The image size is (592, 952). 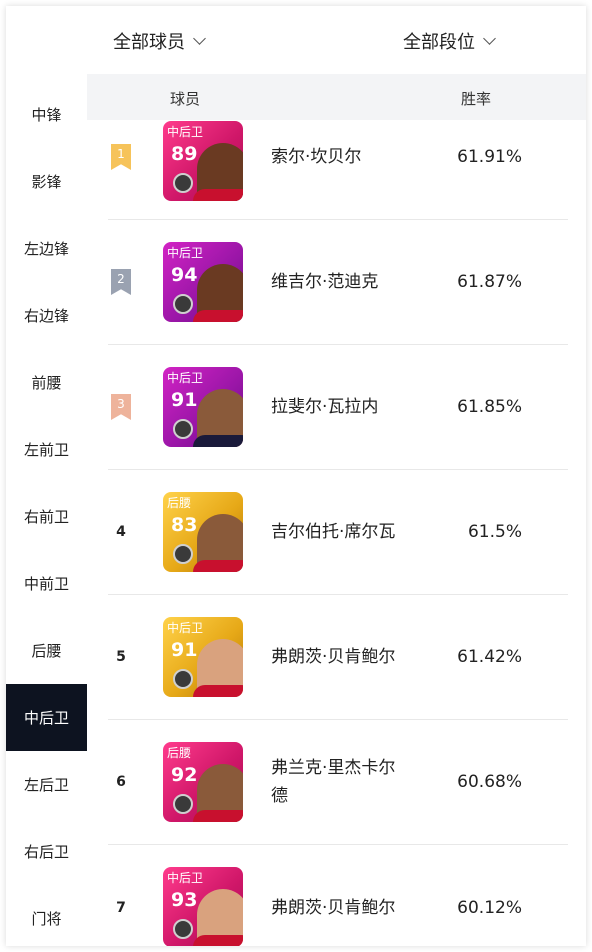 I want to click on card-rating: 83, so click(x=184, y=525).